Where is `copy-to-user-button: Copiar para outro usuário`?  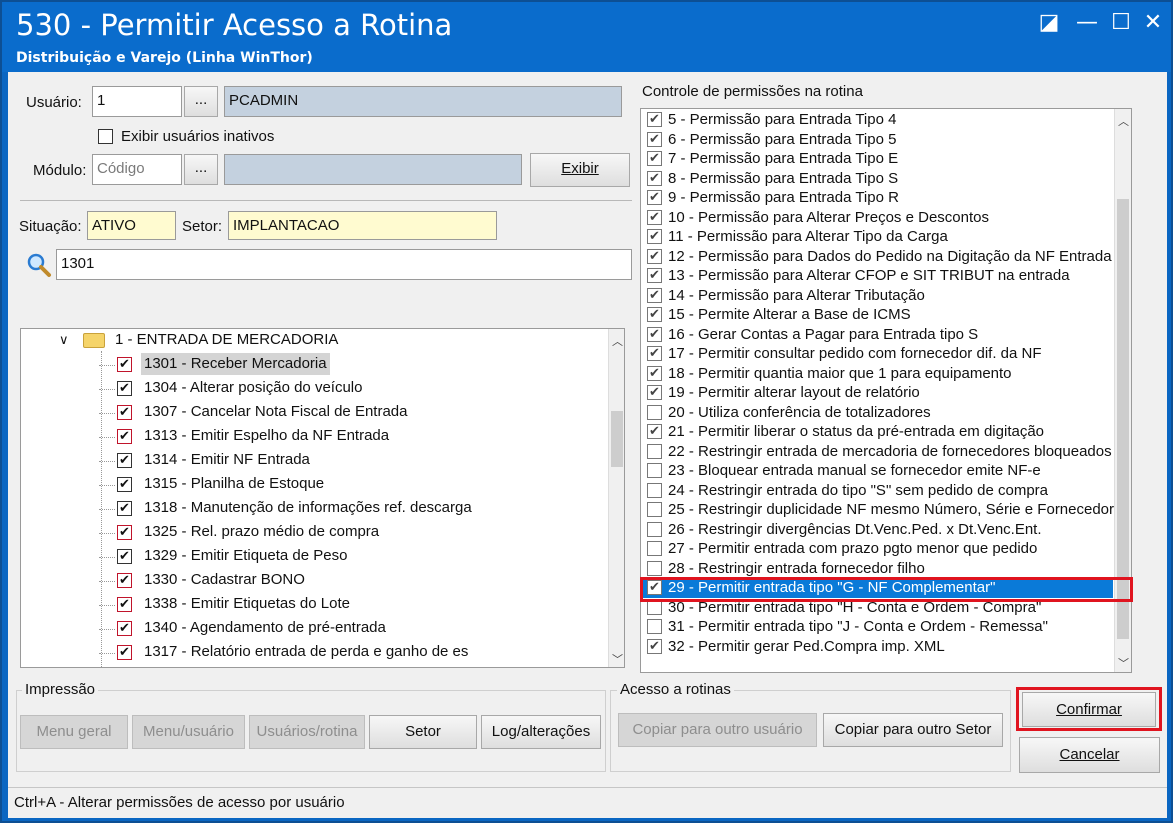 copy-to-user-button: Copiar para outro usuário is located at coordinates (717, 730).